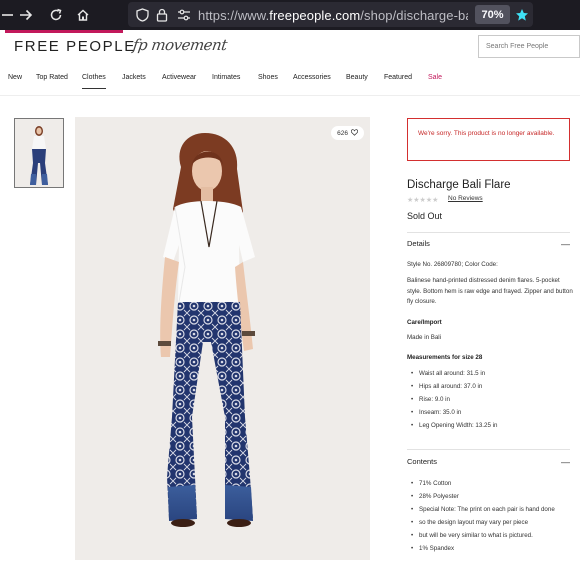  Describe the element at coordinates (493, 483) in the screenshot. I see `contents-item: 71% Cotton` at that location.